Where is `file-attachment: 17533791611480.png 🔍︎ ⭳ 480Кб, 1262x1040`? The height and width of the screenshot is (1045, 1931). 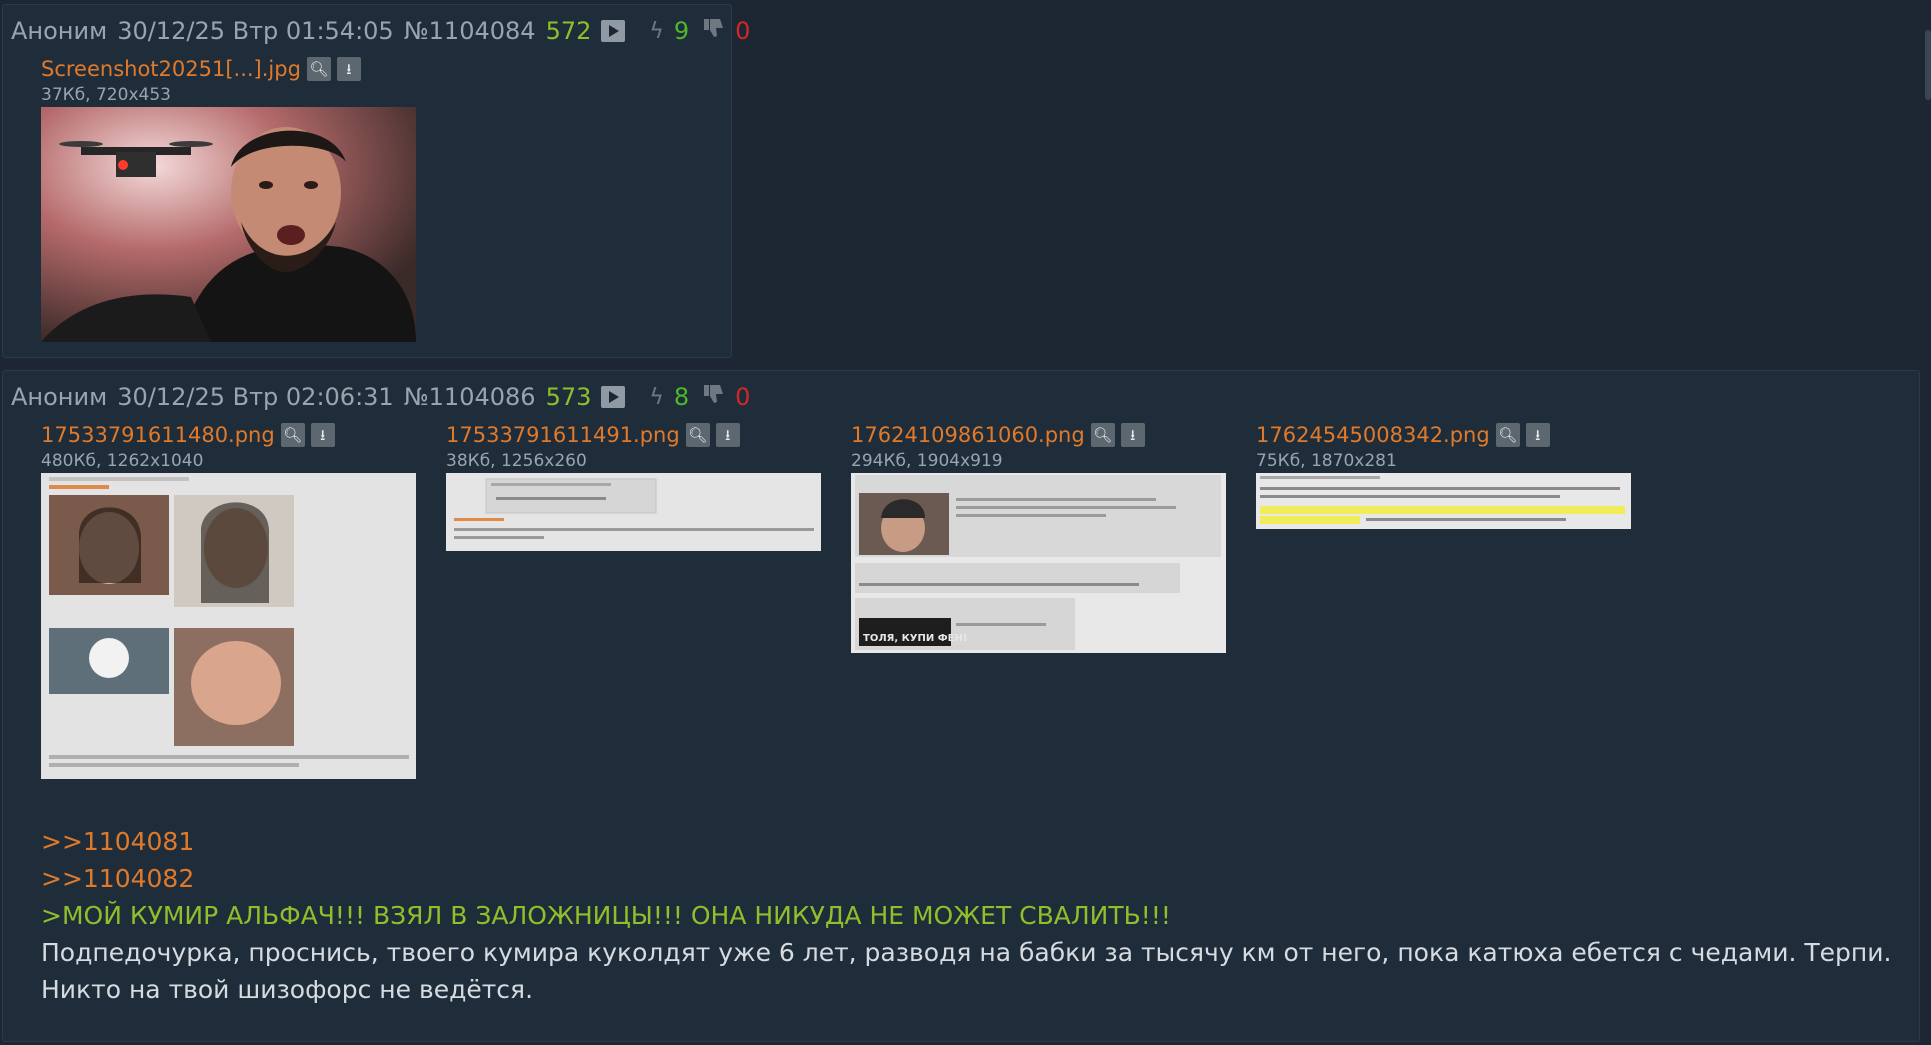
file-attachment: 17533791611480.png 🔍︎ ⭳ 480Кб, 1262x1040 is located at coordinates (228, 600).